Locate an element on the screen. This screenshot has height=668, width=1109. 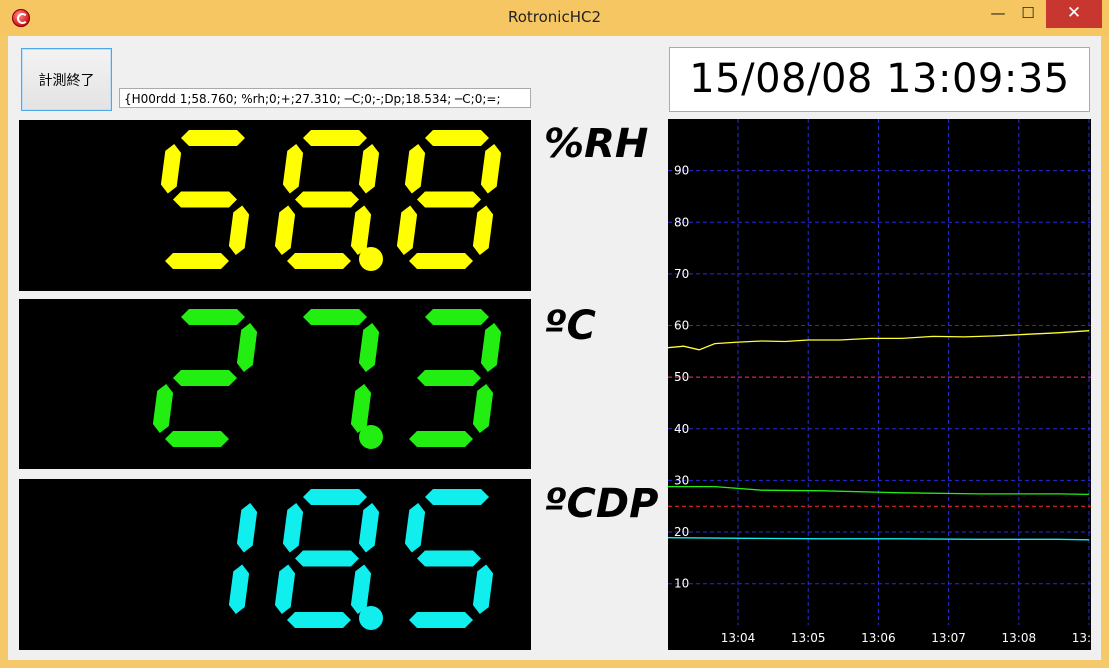
y-tick-label: 20 is located at coordinates (681, 532).